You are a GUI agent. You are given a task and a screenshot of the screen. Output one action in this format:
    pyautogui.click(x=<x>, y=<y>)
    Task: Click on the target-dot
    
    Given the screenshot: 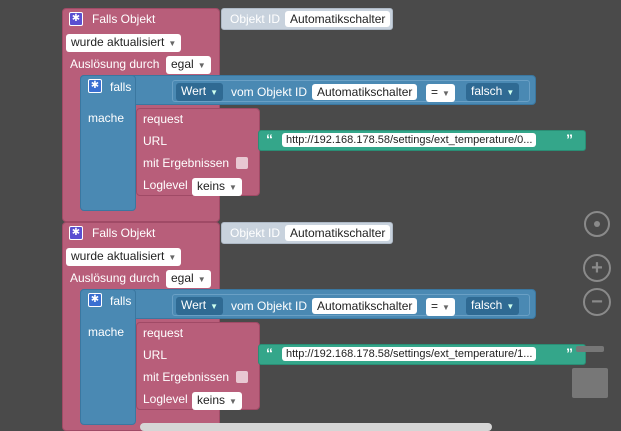 What is the action you would take?
    pyautogui.click(x=597, y=224)
    